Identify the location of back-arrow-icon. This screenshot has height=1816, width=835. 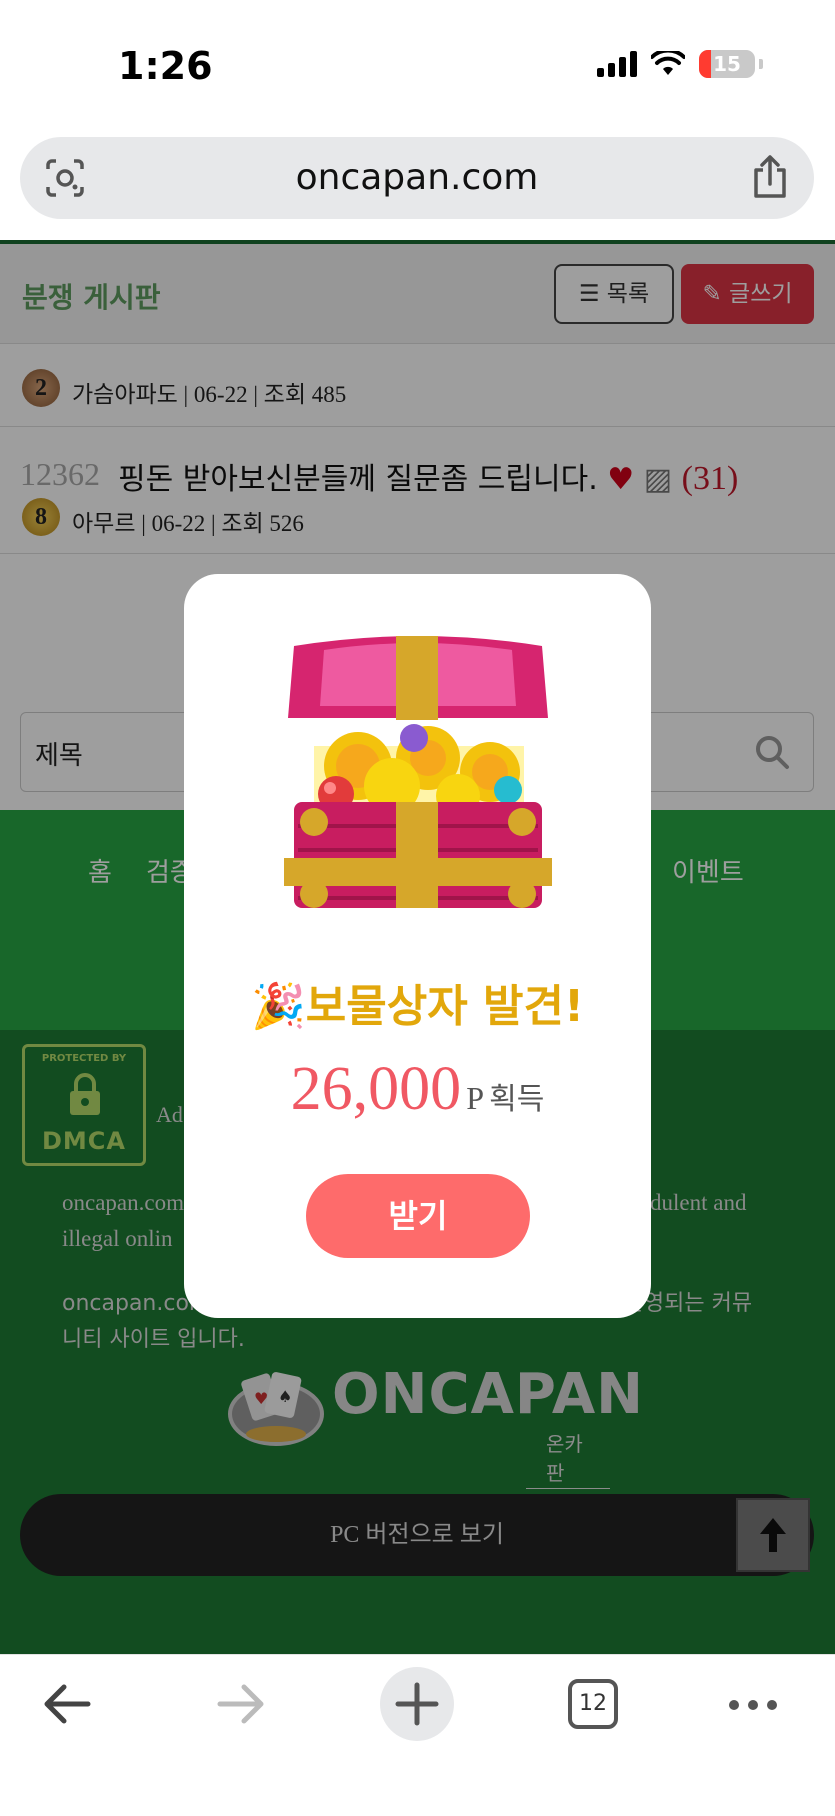
(67, 1704).